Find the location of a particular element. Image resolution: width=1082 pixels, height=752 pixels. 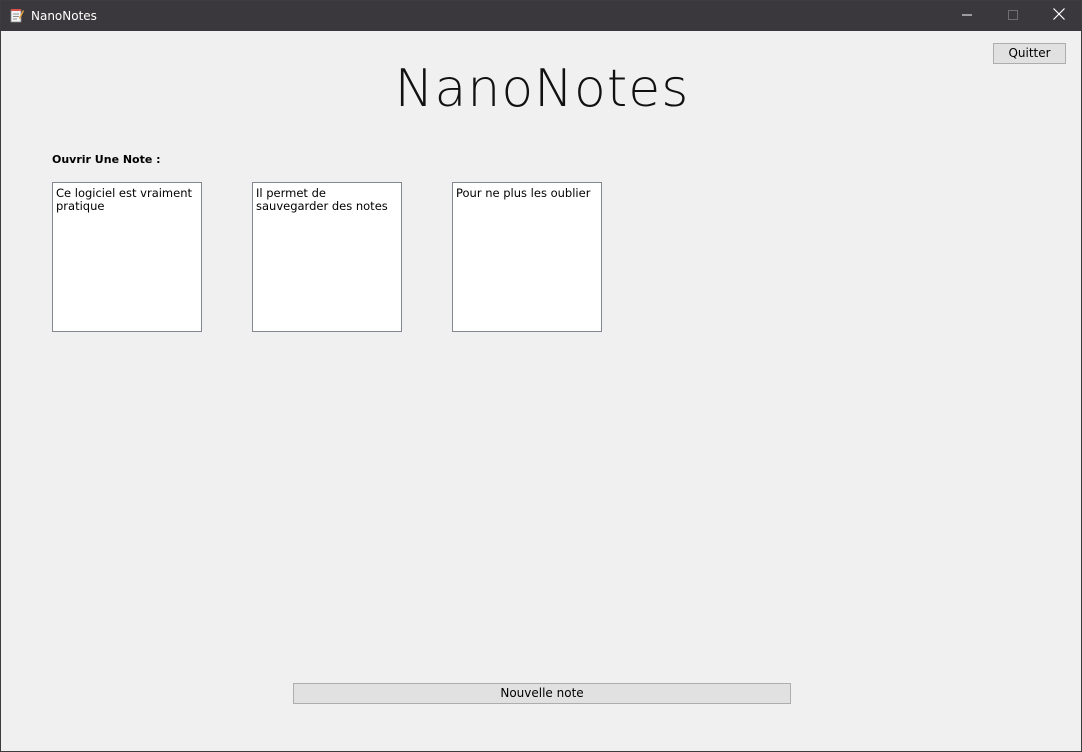

minimize-icon is located at coordinates (967, 16).